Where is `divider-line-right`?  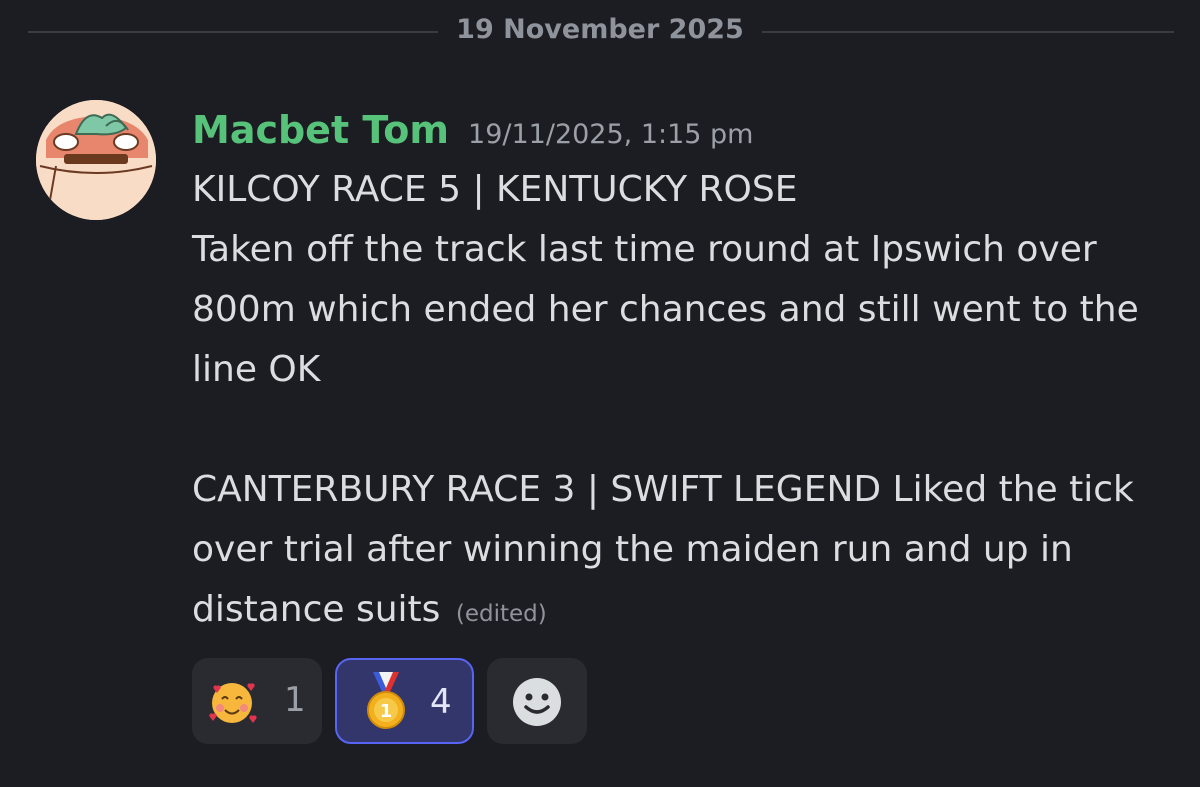 divider-line-right is located at coordinates (968, 32).